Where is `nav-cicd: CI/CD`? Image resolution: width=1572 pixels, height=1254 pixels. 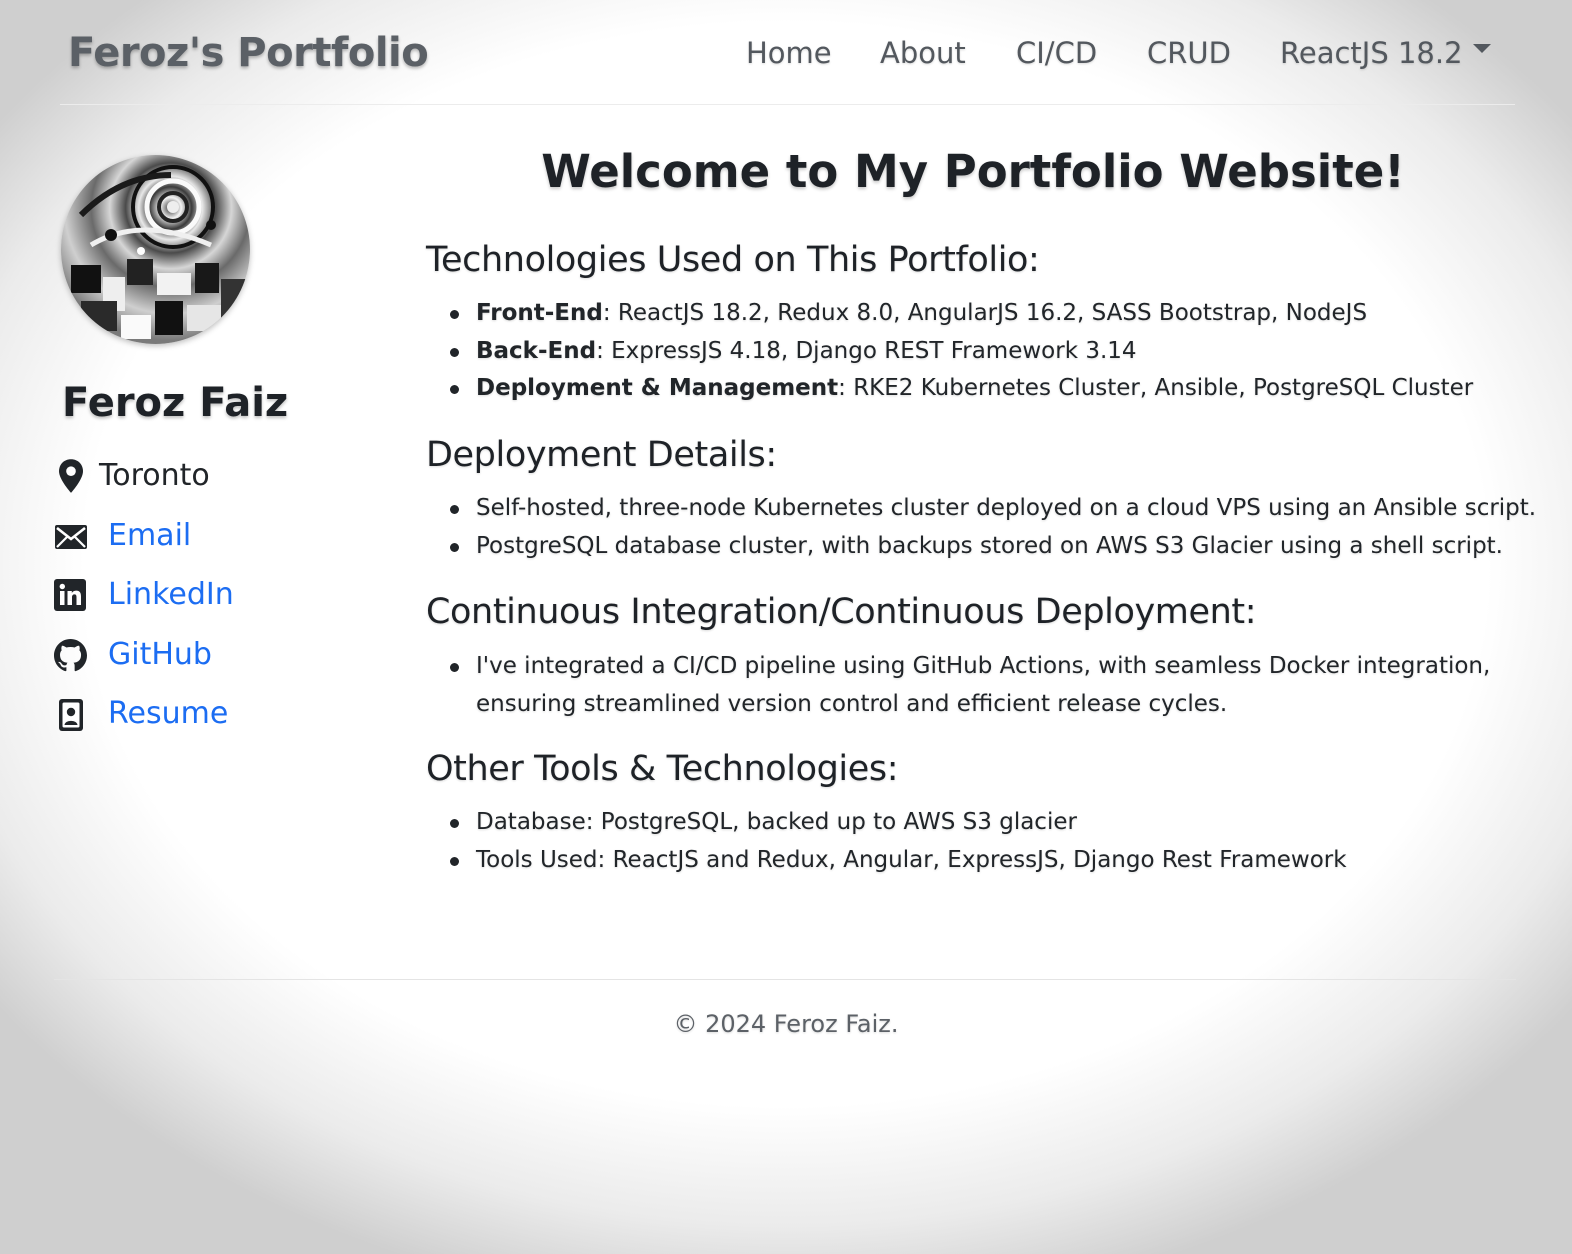 nav-cicd: CI/CD is located at coordinates (1056, 53).